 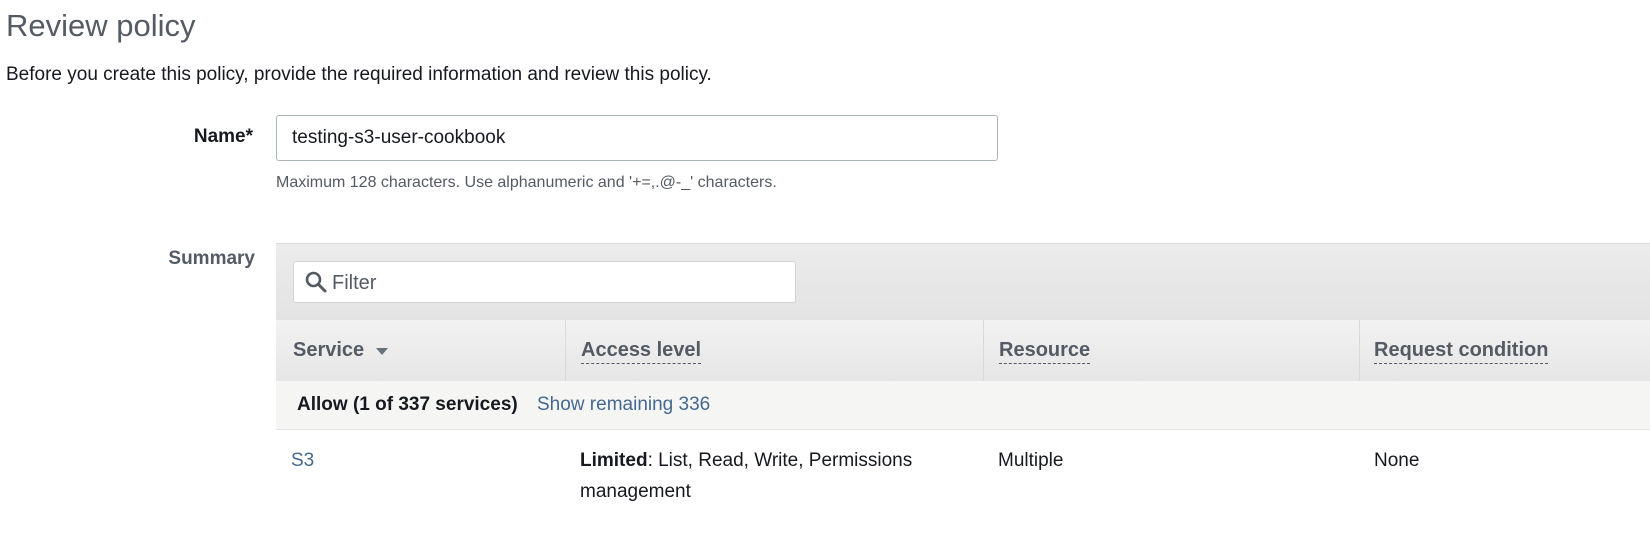 What do you see at coordinates (1461, 351) in the screenshot?
I see `column-header-request-condition-label: Request condition` at bounding box center [1461, 351].